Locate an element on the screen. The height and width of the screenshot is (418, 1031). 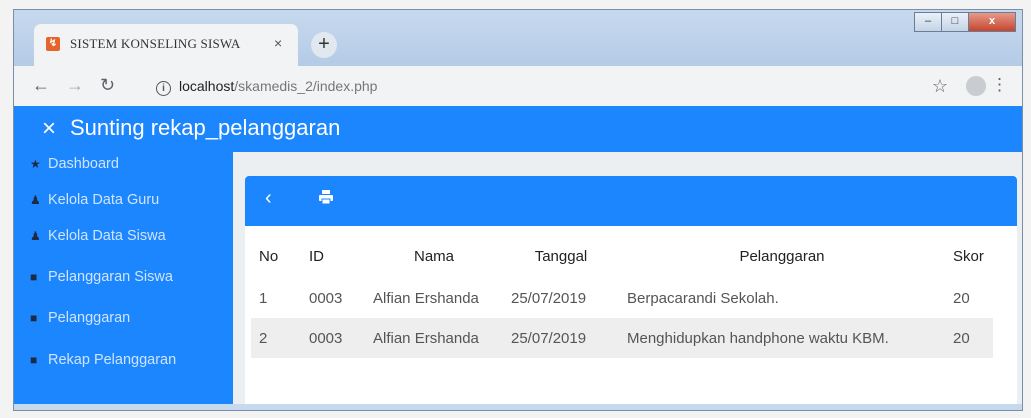
home-icon: ★ is located at coordinates (35, 164).